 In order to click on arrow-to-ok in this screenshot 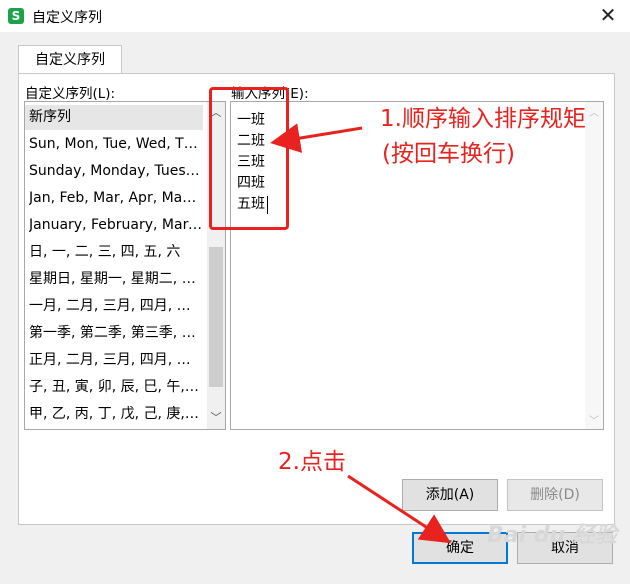, I will do `click(399, 509)`.